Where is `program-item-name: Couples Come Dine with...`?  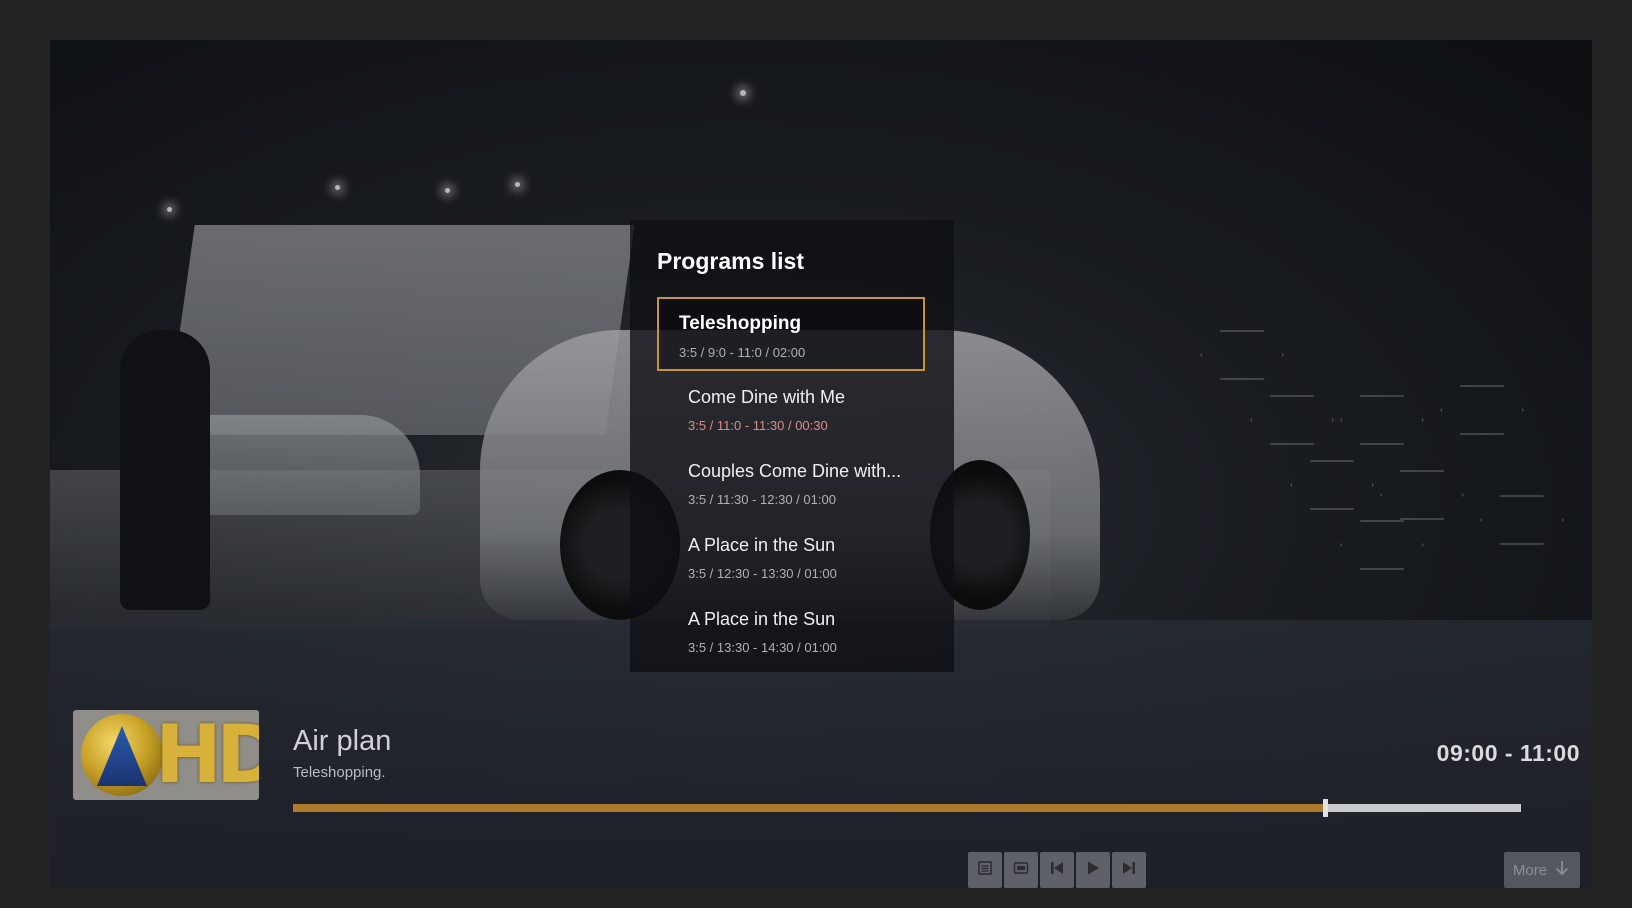 program-item-name: Couples Come Dine with... is located at coordinates (795, 471).